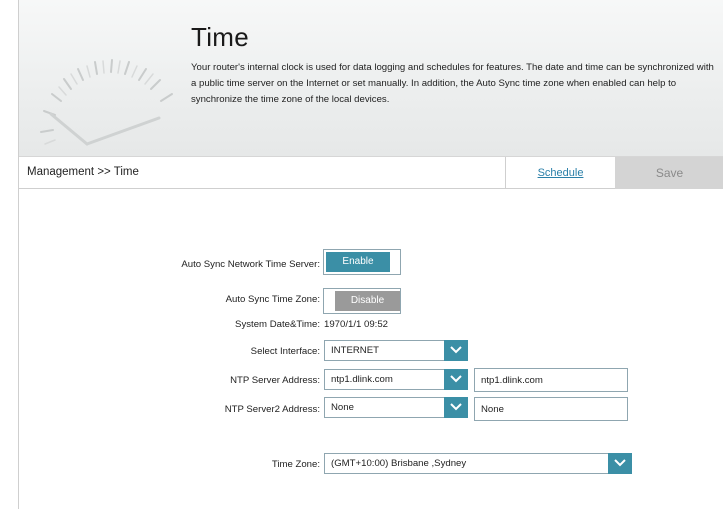 Image resolution: width=723 pixels, height=509 pixels. Describe the element at coordinates (396, 350) in the screenshot. I see `interface-select: INTERNET` at that location.